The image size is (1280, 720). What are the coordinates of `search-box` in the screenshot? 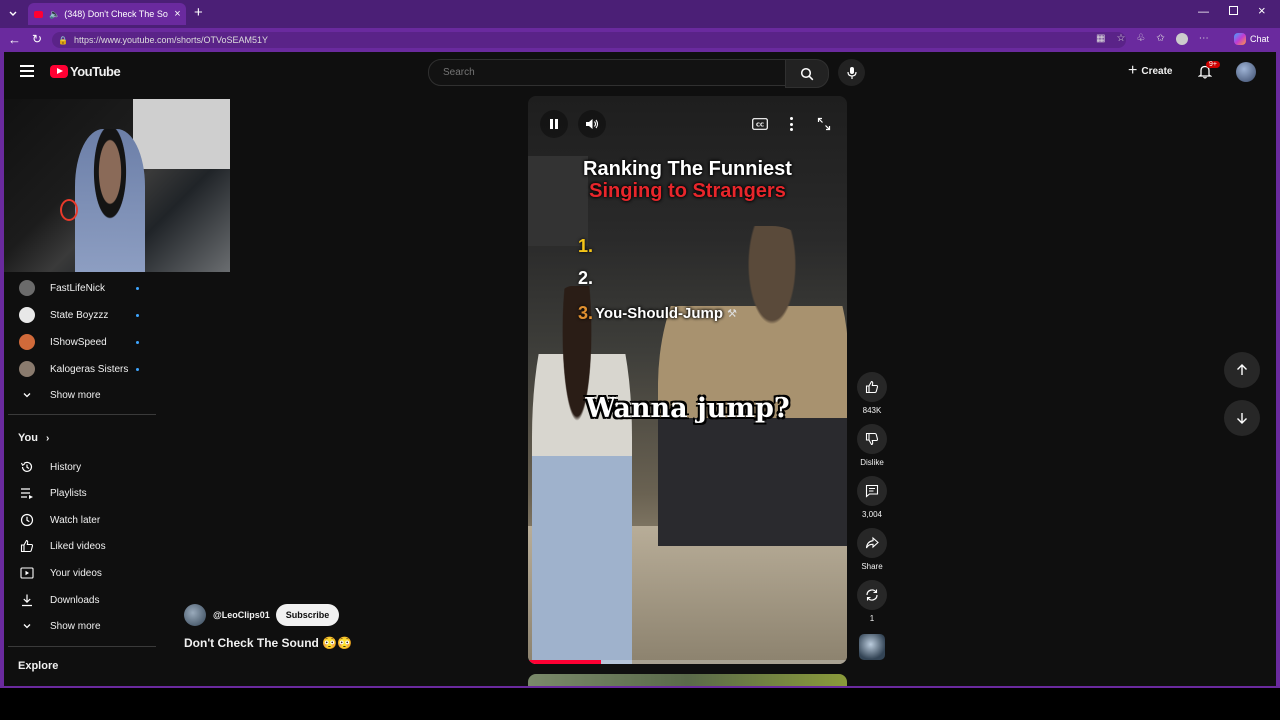 It's located at (607, 72).